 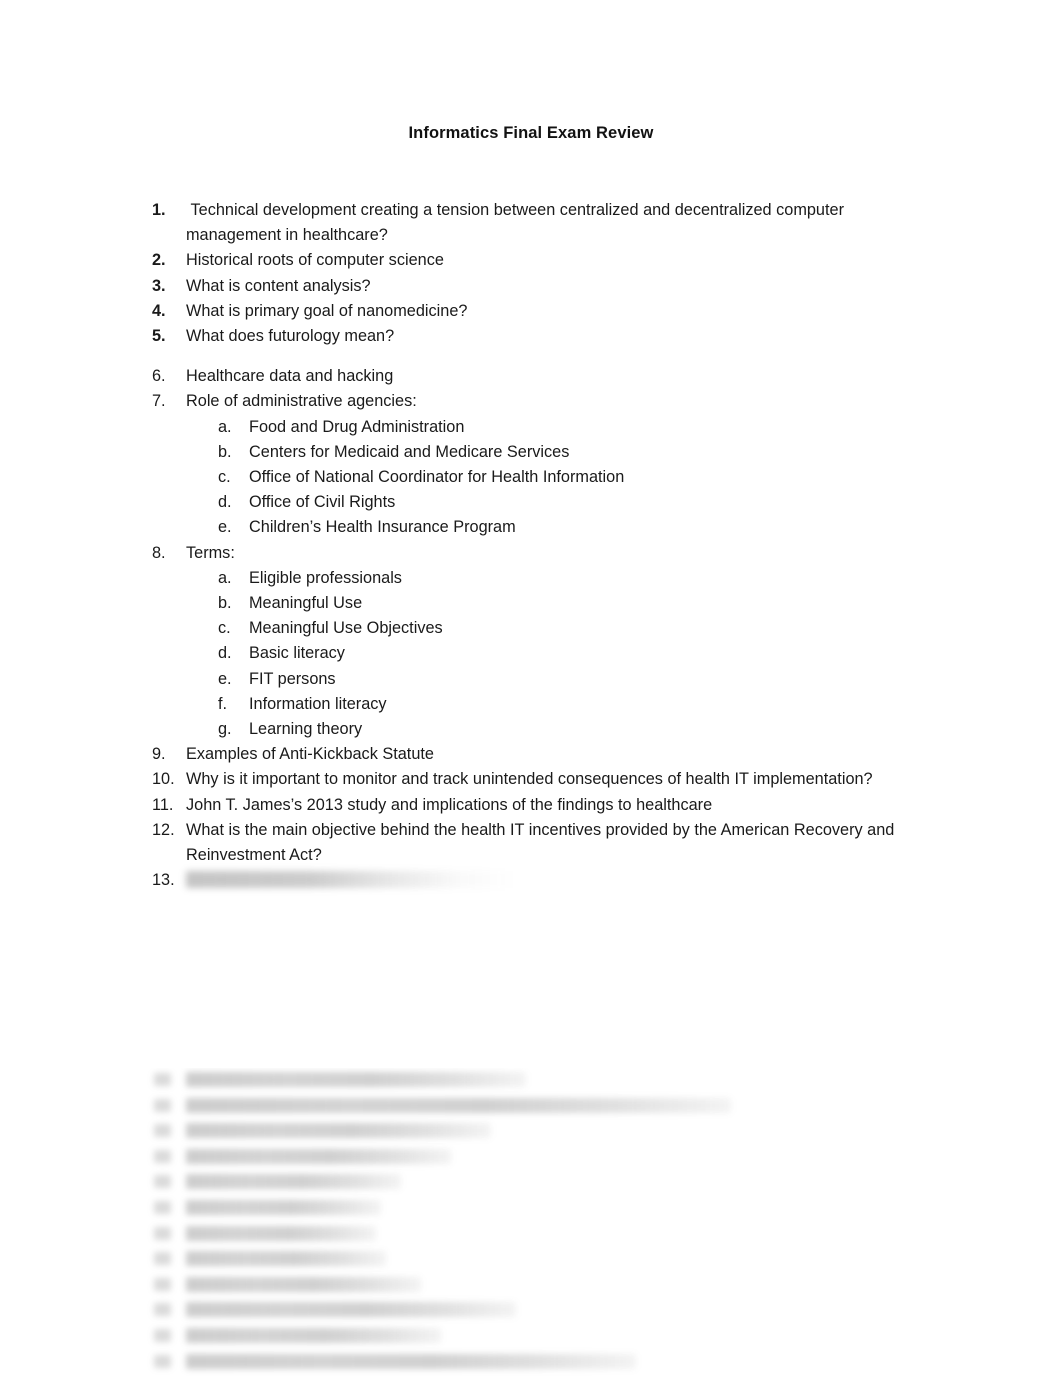 I want to click on list-item-number: 10., so click(x=163, y=779).